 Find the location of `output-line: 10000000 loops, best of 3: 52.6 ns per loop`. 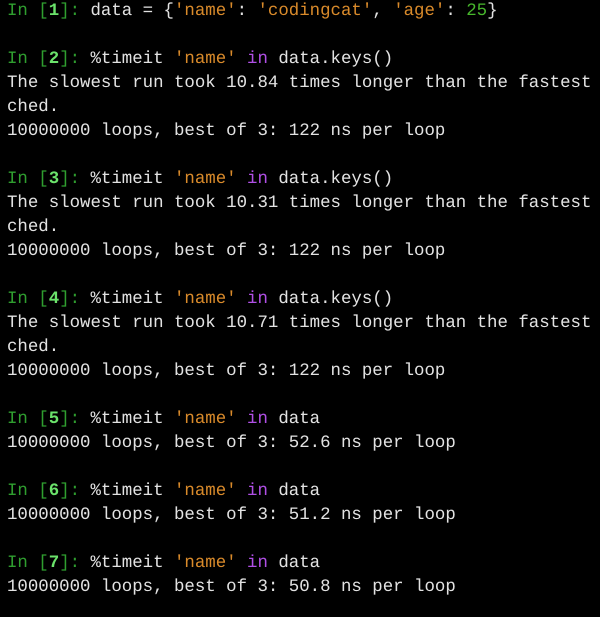

output-line: 10000000 loops, best of 3: 52.6 ns per loop is located at coordinates (231, 444).